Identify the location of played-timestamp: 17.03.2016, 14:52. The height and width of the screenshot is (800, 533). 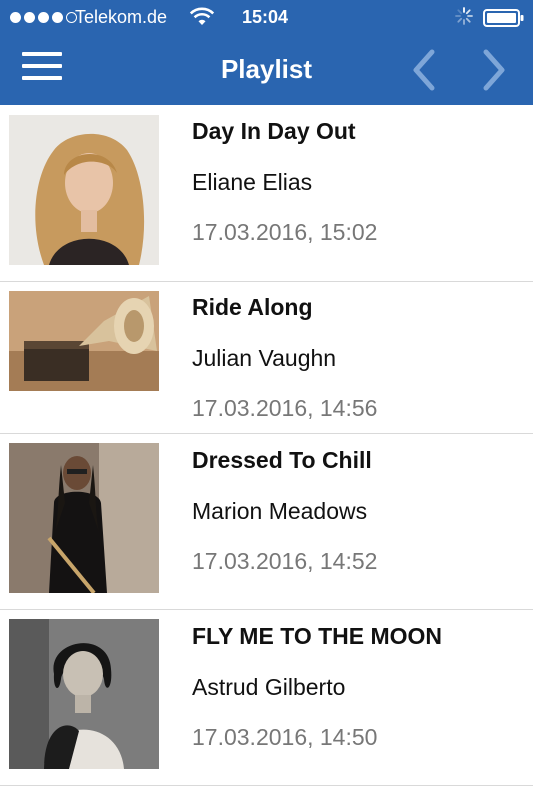
(285, 561).